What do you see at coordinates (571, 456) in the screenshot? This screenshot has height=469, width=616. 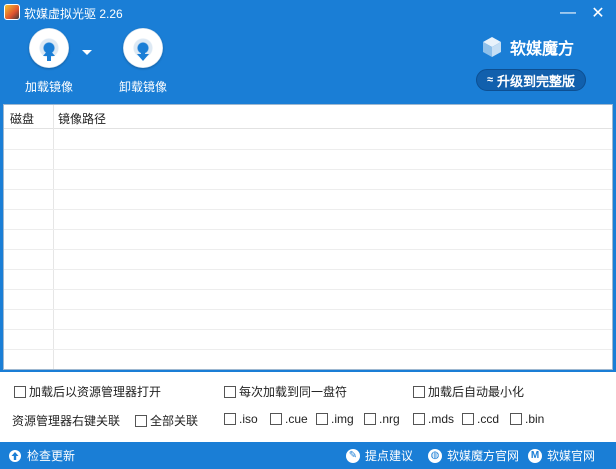 I see `ruanmei-site-label: 软媒官网` at bounding box center [571, 456].